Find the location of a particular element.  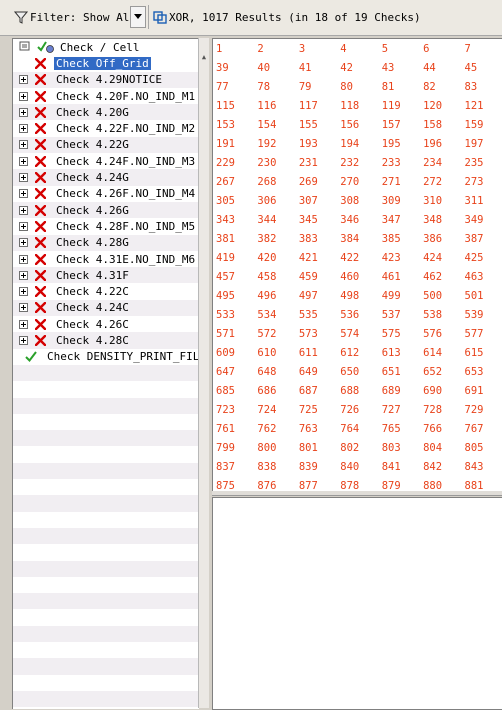

result-cell: 840 is located at coordinates (357, 466).